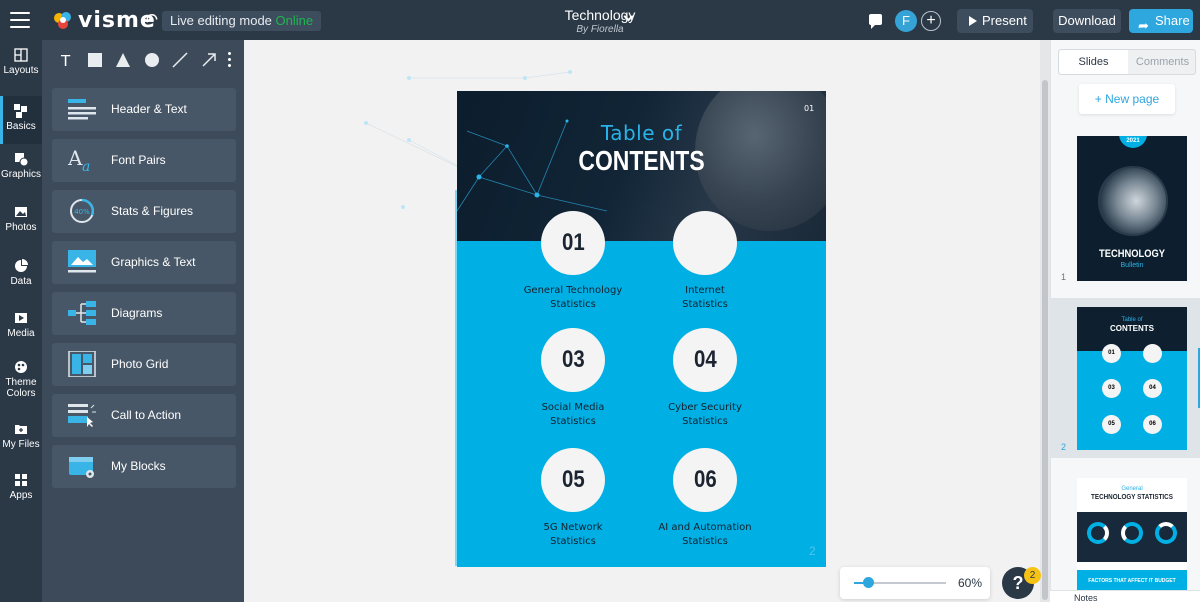  Describe the element at coordinates (1133, 142) in the screenshot. I see `thumb-year: 2021` at that location.